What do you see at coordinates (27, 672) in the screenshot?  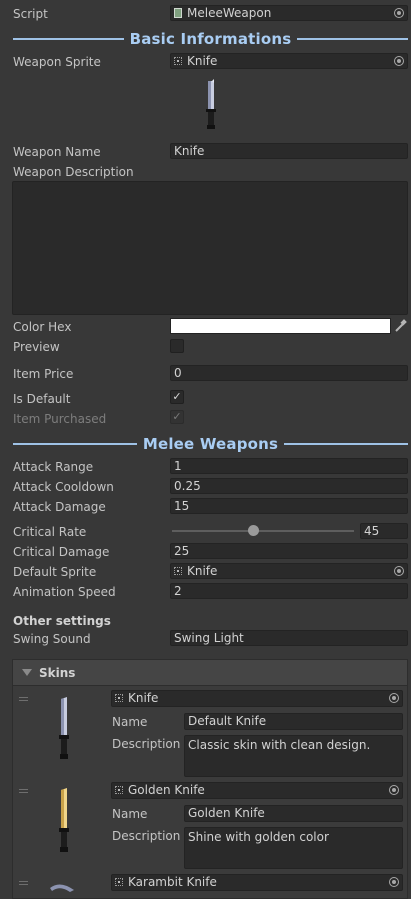 I see `foldout-arrow-icon` at bounding box center [27, 672].